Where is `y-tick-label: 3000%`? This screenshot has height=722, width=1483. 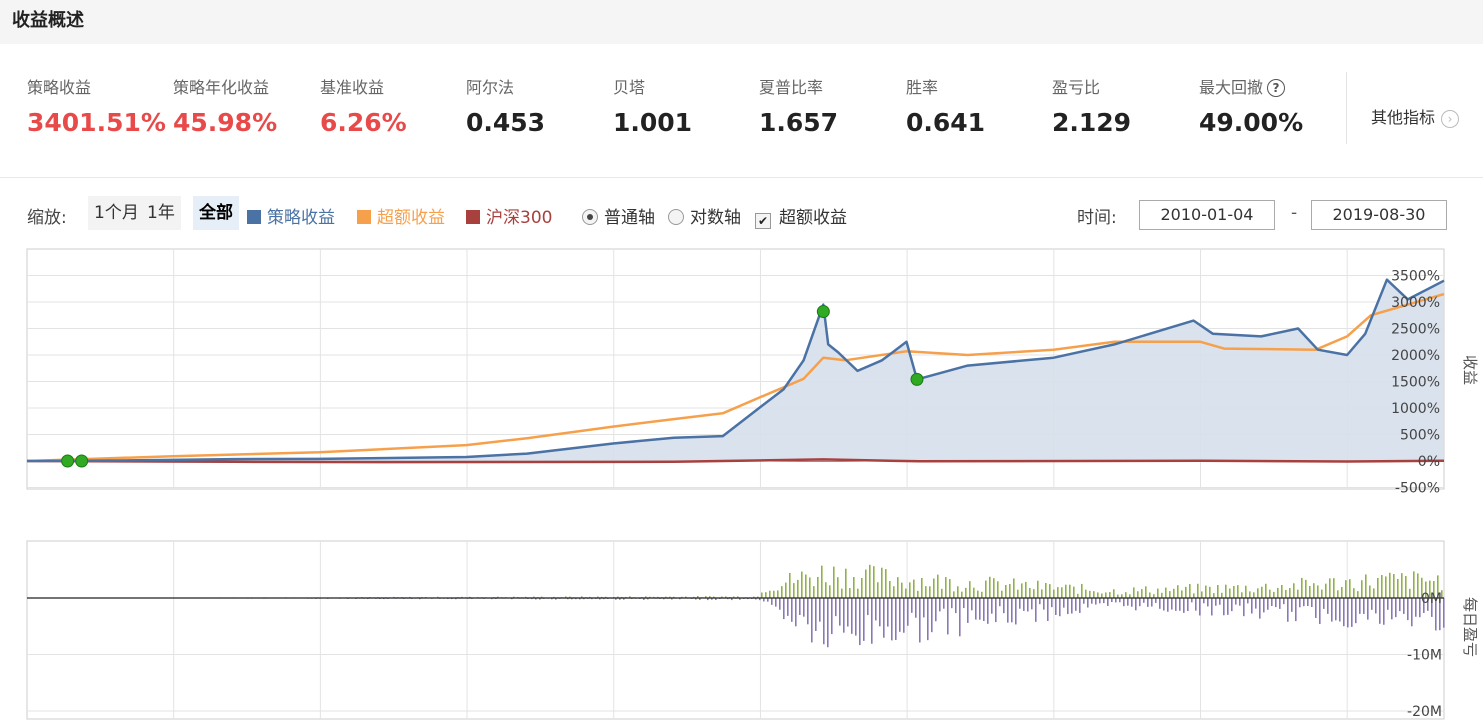 y-tick-label: 3000% is located at coordinates (1415, 303).